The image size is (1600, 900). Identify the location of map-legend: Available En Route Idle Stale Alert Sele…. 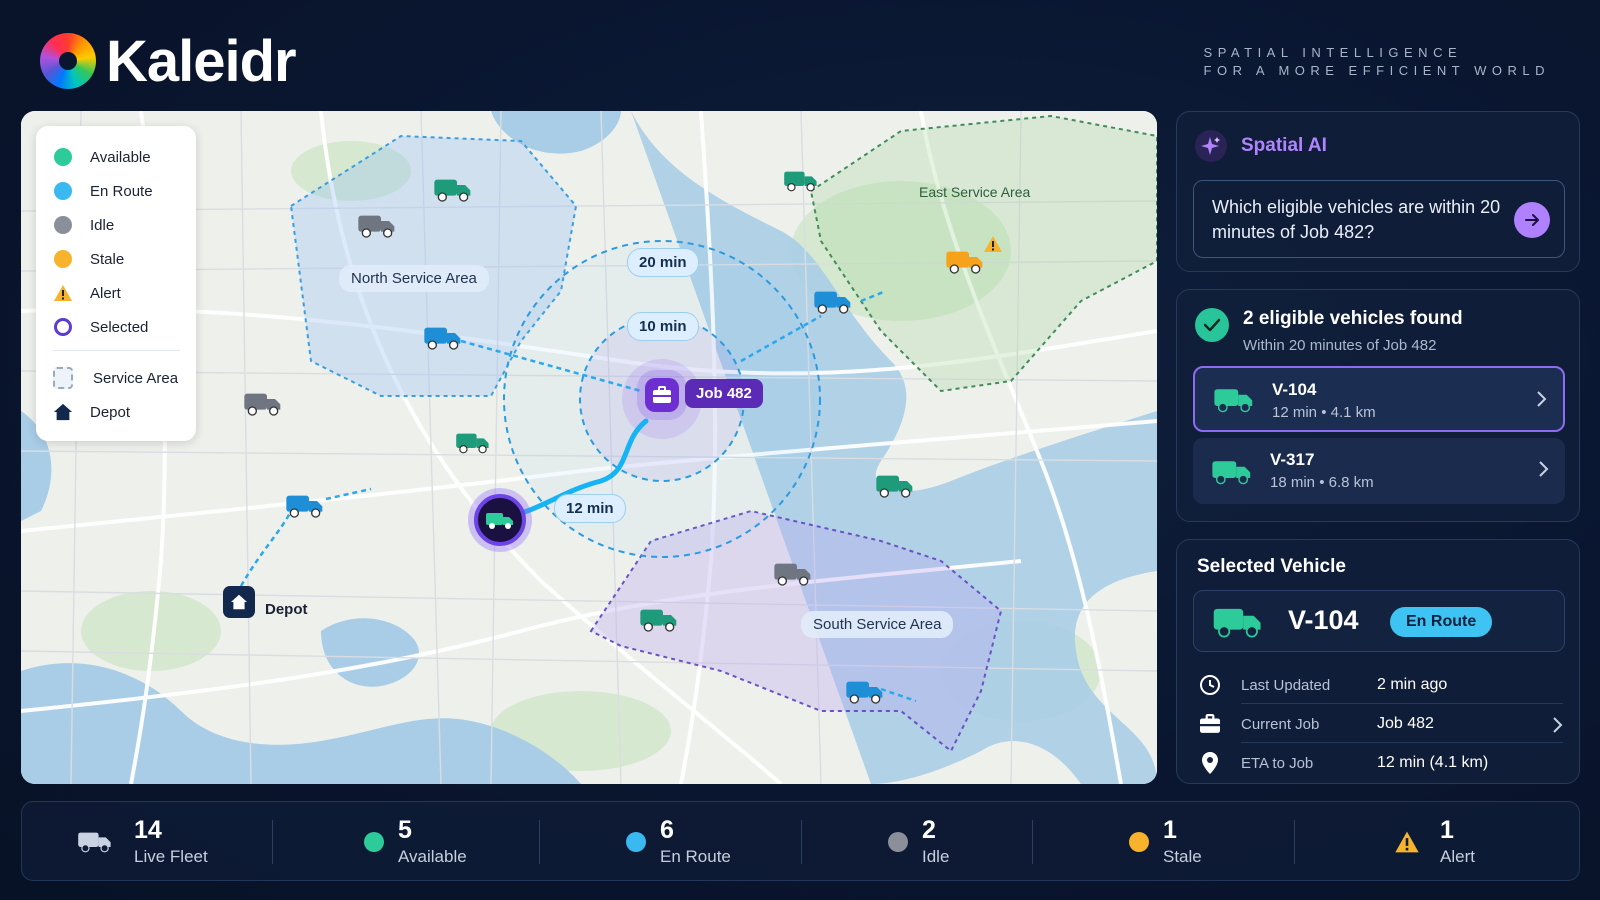
(116, 283).